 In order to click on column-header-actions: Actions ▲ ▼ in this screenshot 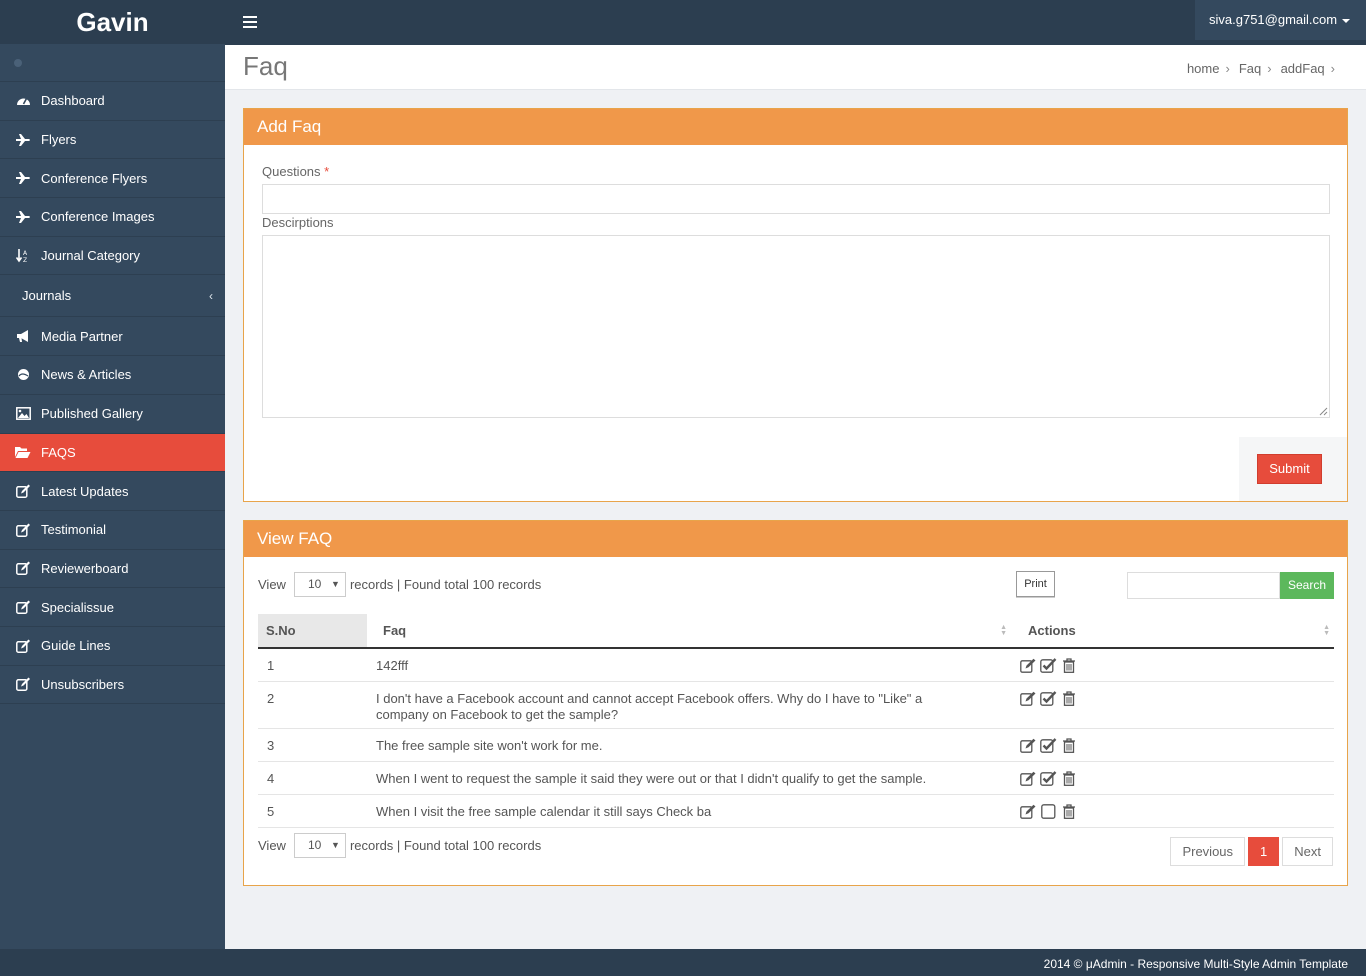, I will do `click(1181, 630)`.